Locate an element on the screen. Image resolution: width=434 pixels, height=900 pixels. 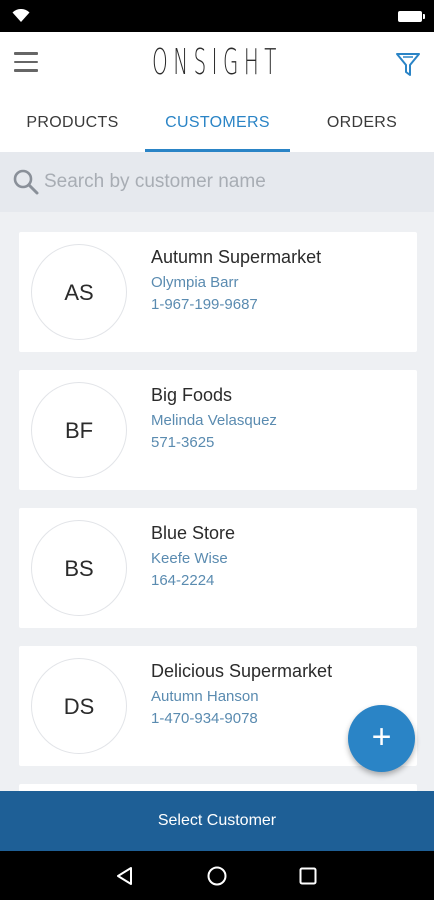
menu-icon is located at coordinates (27, 63).